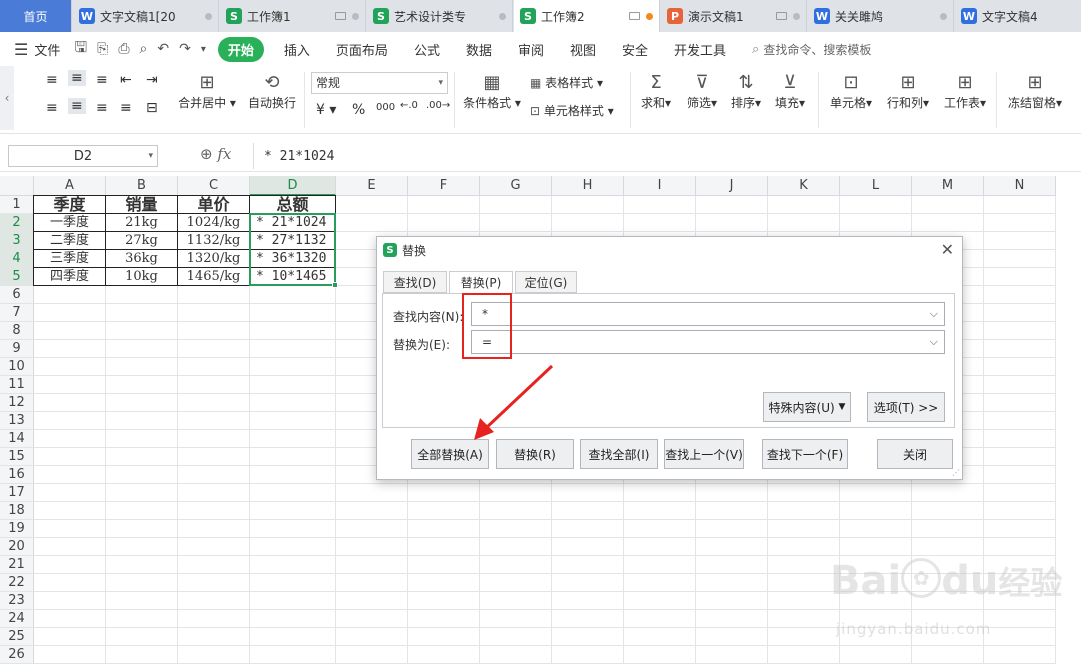 The height and width of the screenshot is (672, 1081). I want to click on cell-l26, so click(876, 655).